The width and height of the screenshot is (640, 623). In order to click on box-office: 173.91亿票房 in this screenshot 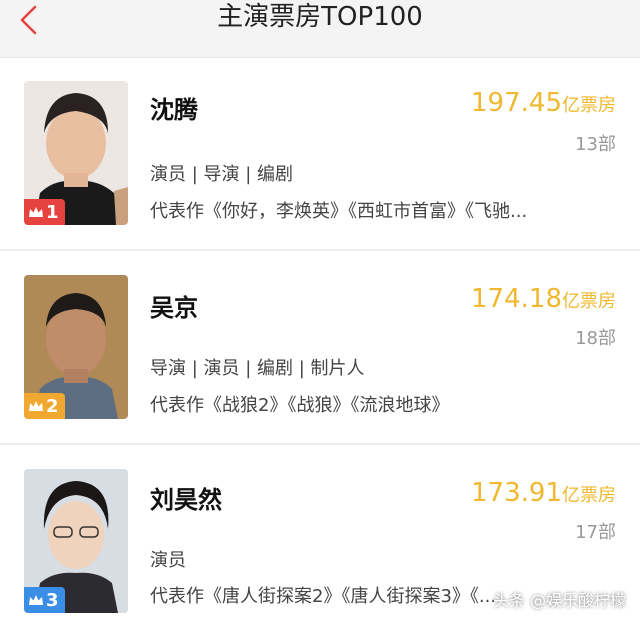, I will do `click(543, 493)`.